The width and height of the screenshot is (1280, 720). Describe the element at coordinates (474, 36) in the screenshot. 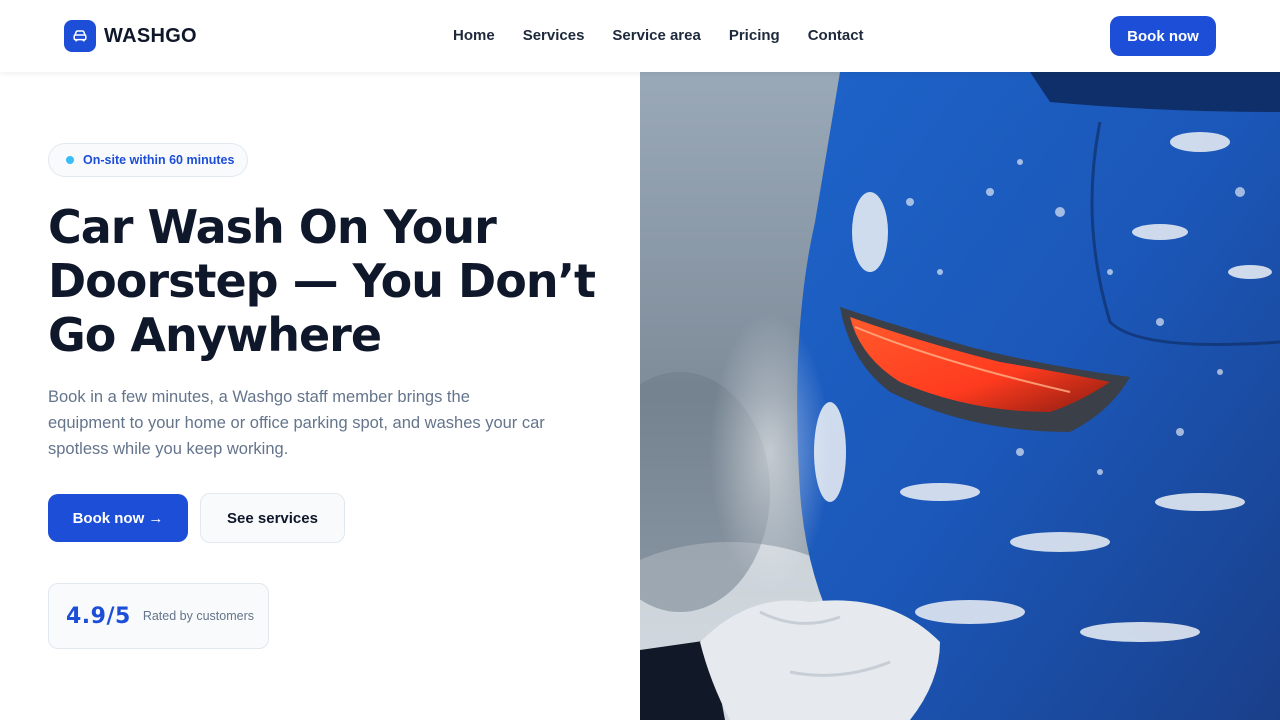

I see `nav-home: Home` at that location.